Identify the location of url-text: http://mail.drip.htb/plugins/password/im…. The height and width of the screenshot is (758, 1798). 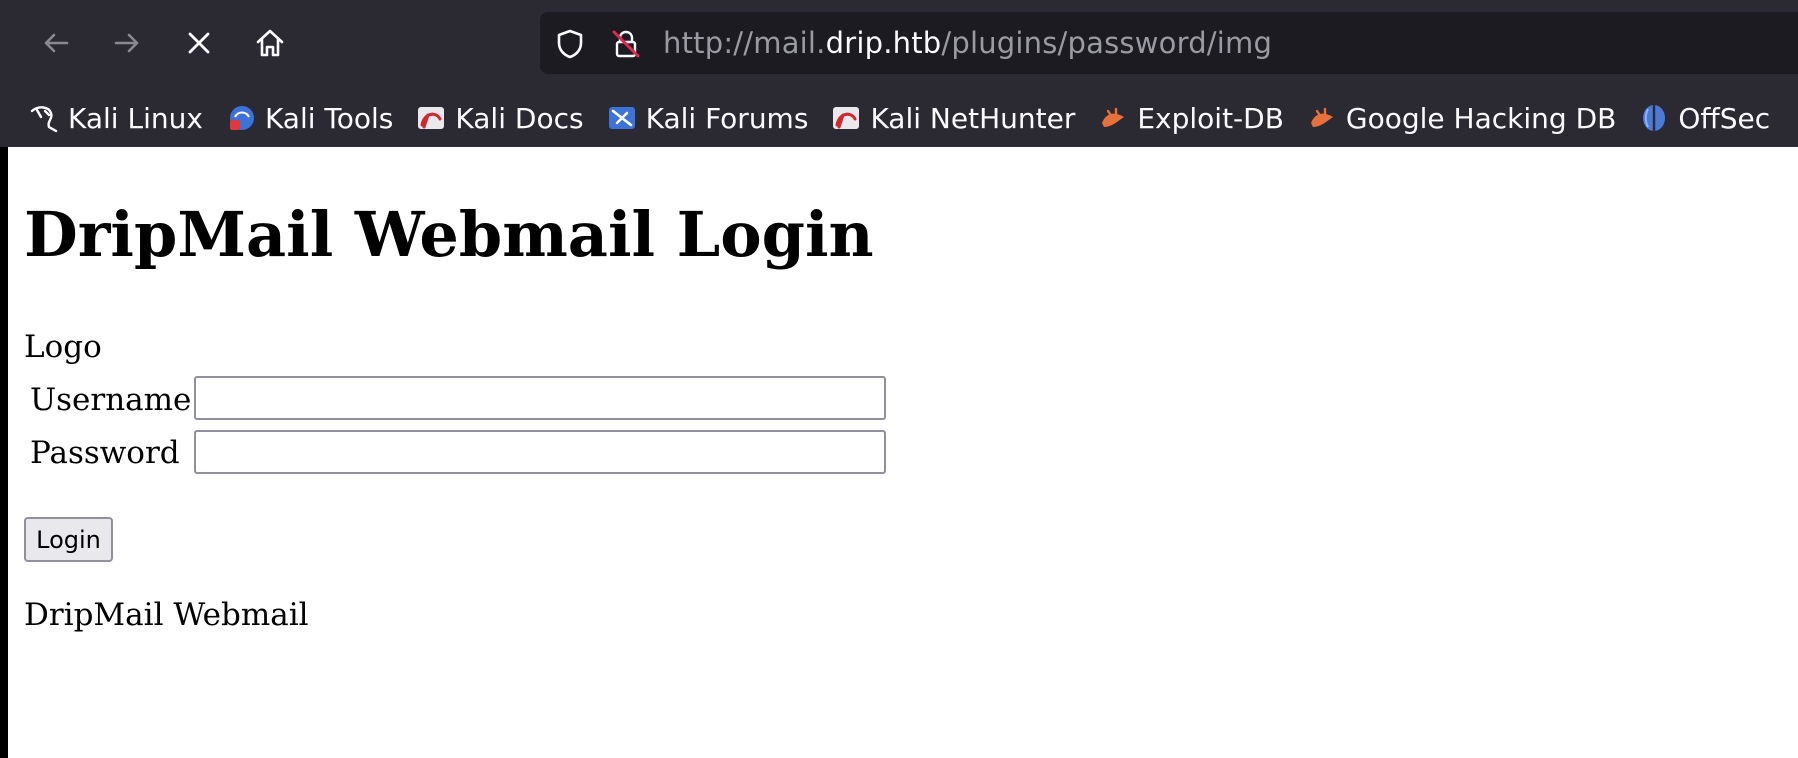
(967, 43).